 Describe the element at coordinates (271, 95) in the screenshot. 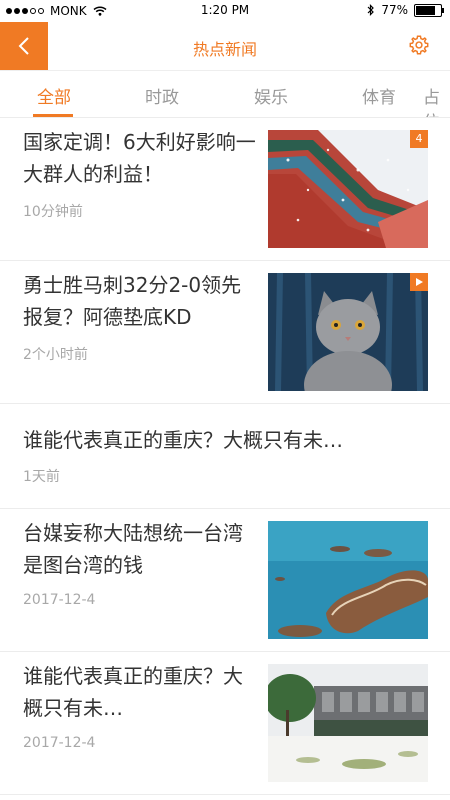

I see `tab-entertainment: 娱乐` at that location.